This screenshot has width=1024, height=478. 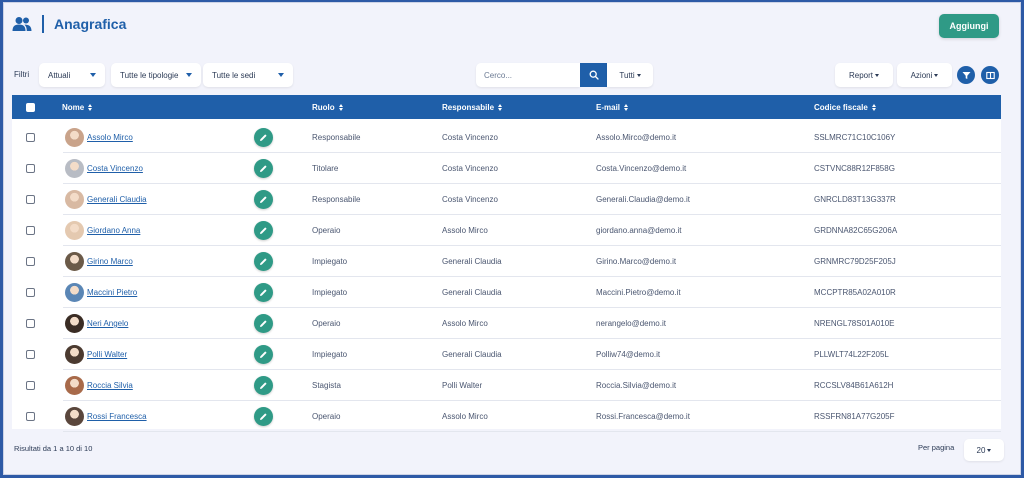 I want to click on search-scope-dropdown: Tutti, so click(x=630, y=75).